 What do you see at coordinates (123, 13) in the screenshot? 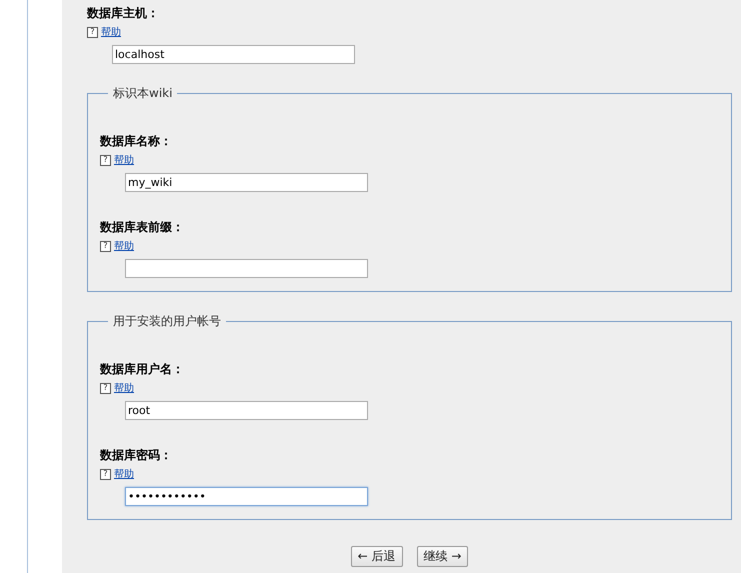
I see `field-label: 数据库主机：` at bounding box center [123, 13].